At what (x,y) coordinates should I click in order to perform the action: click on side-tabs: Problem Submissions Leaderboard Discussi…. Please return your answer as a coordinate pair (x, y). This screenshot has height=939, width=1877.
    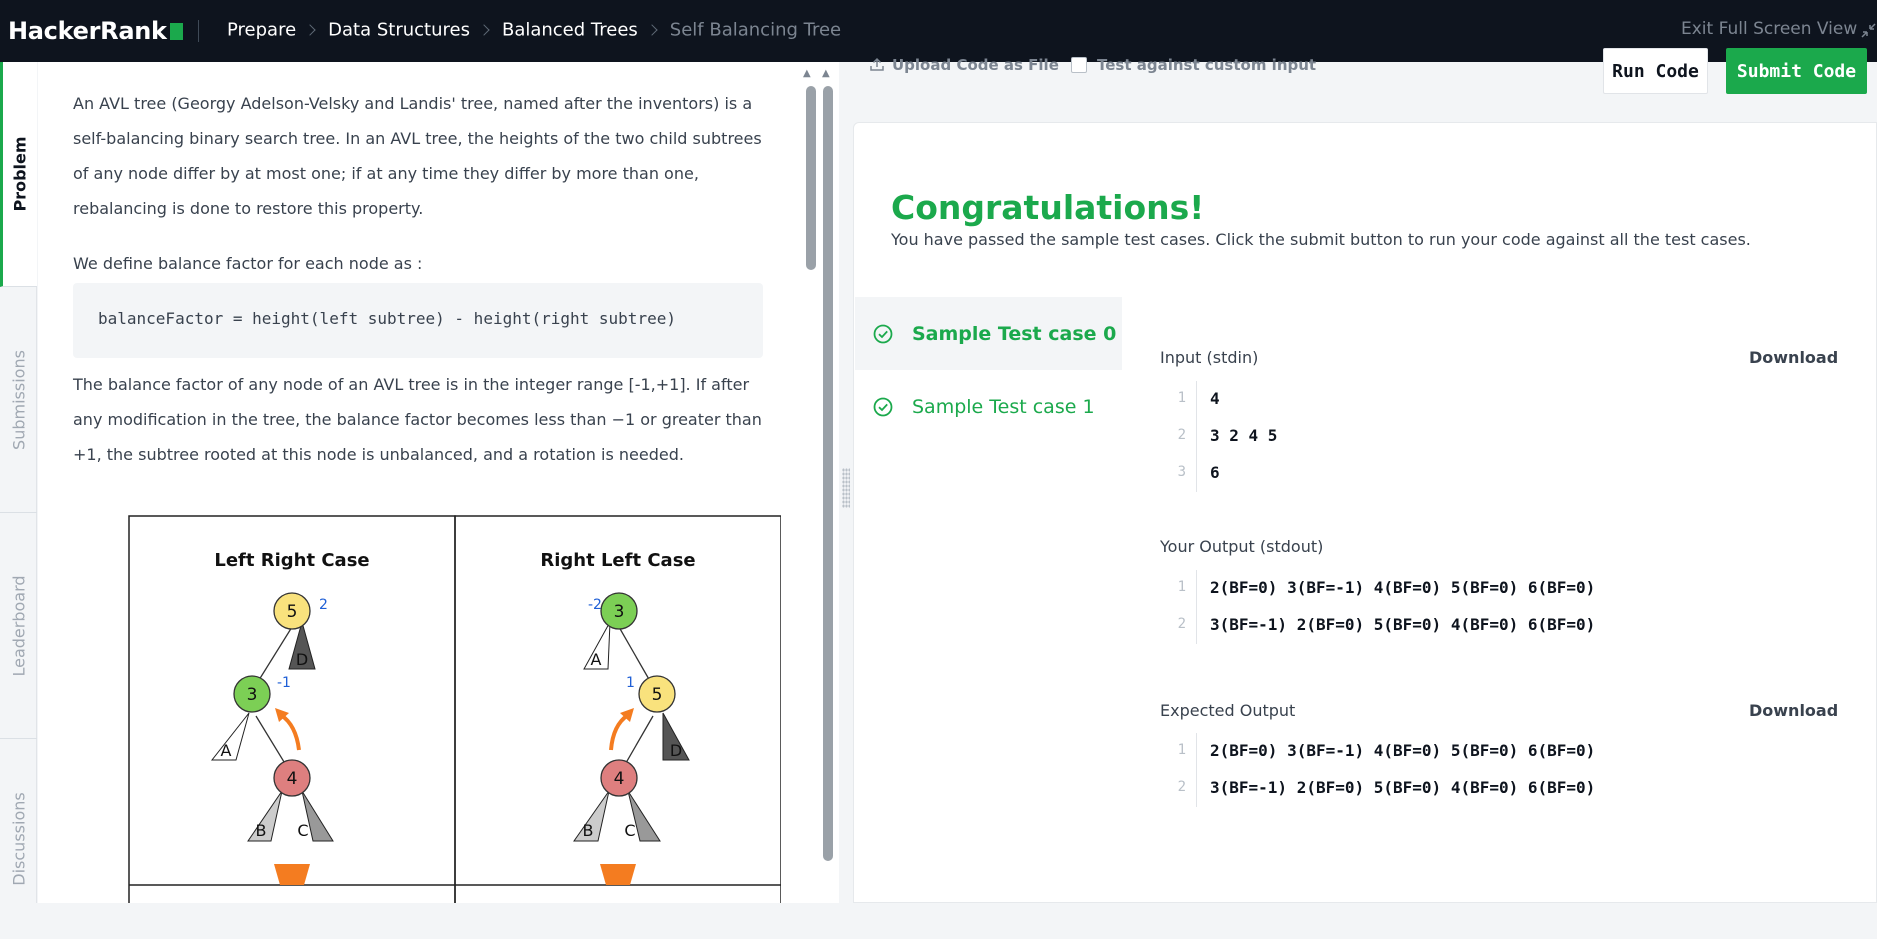
    Looking at the image, I should click on (18, 482).